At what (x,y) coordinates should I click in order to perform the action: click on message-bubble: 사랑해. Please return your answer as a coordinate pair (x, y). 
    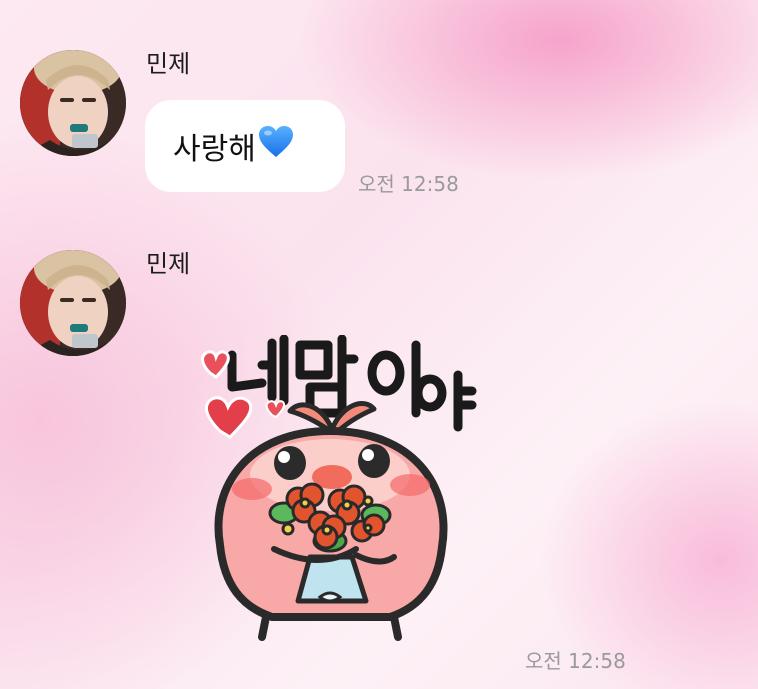
    Looking at the image, I should click on (245, 146).